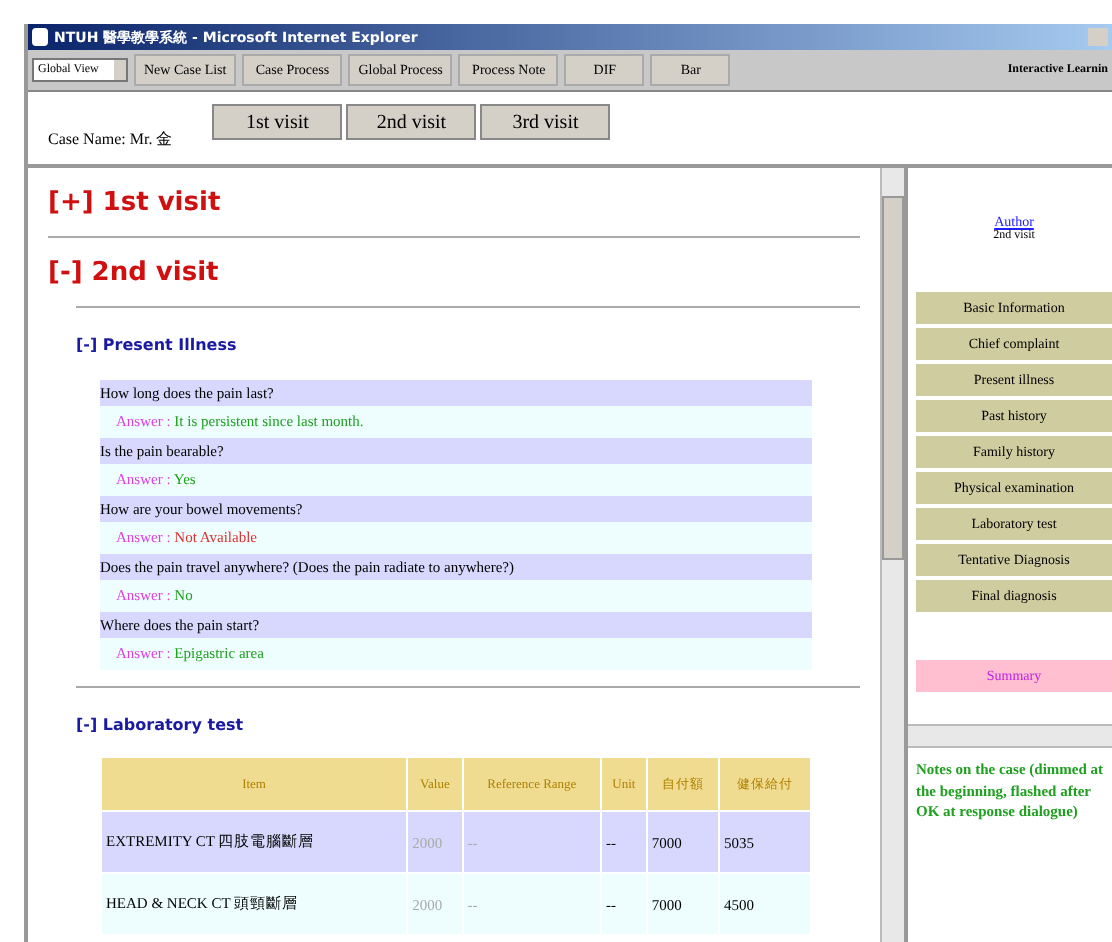 This screenshot has height=942, width=1112. Describe the element at coordinates (277, 122) in the screenshot. I see `visit-button: 1st visit` at that location.